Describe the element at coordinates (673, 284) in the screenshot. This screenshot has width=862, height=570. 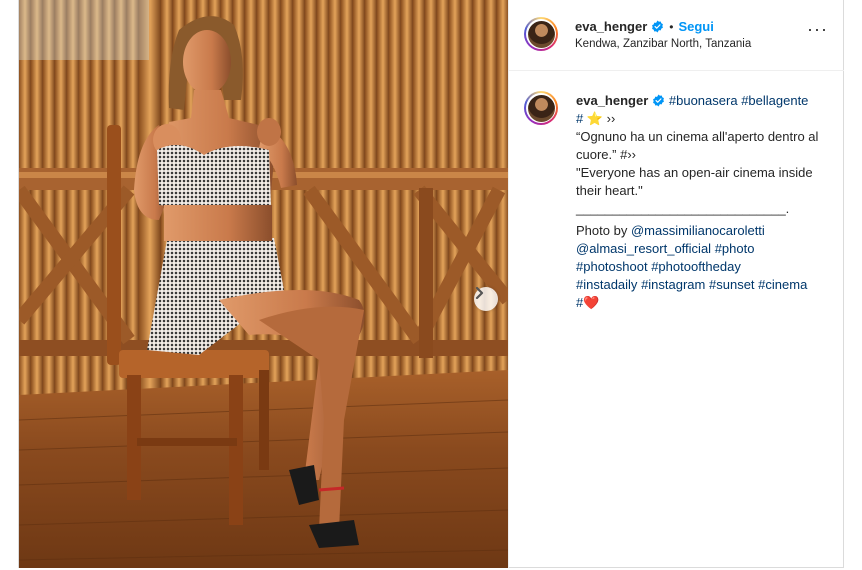
I see `hashtag-instagram: #instagram` at that location.